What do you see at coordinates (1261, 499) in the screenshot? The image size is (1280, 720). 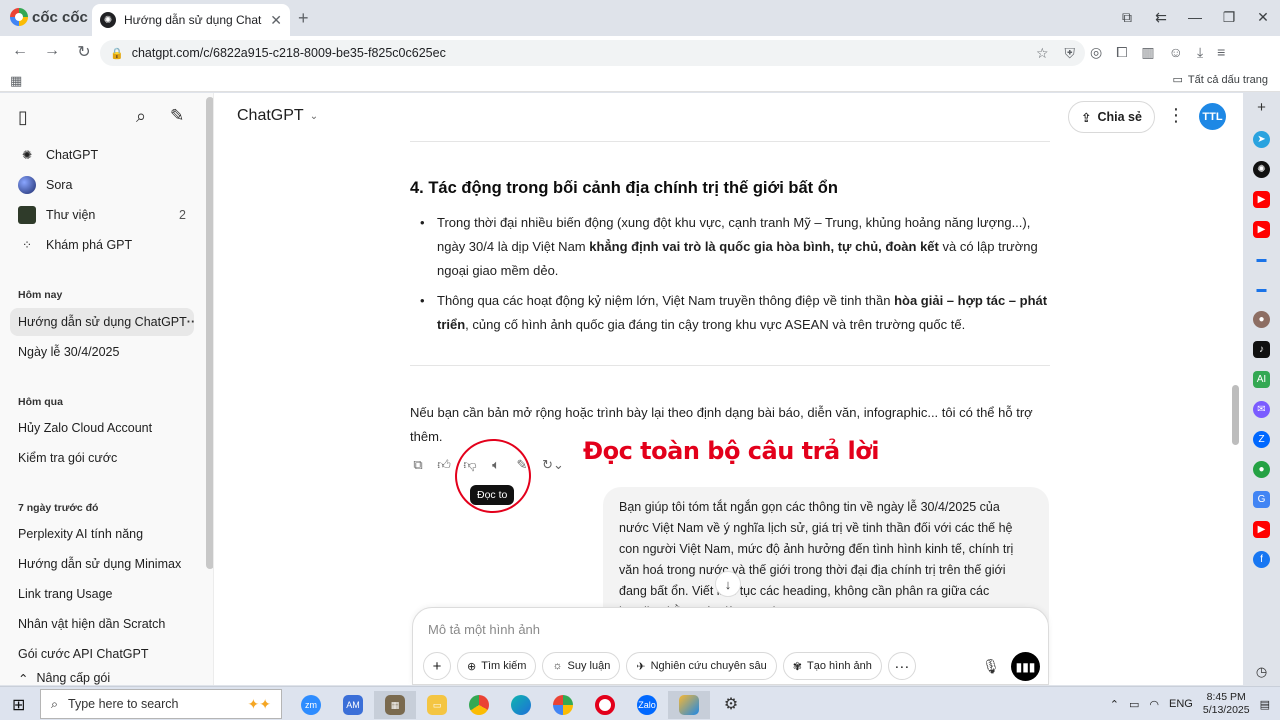 I see `translate-icon: G` at bounding box center [1261, 499].